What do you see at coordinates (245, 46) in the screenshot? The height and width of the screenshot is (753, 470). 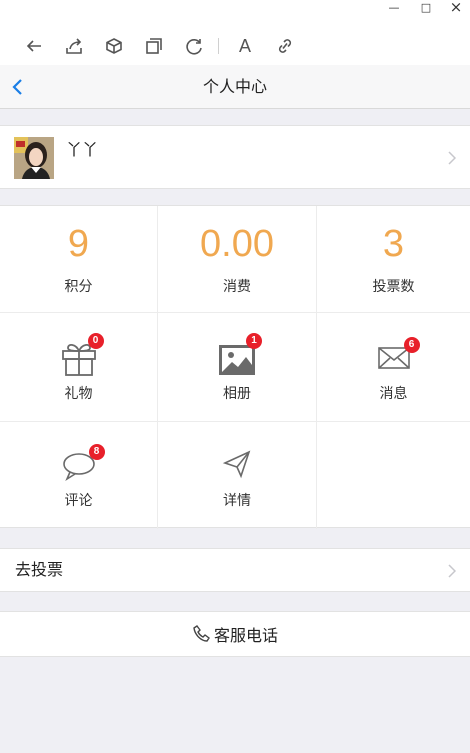 I see `font-icon: A` at bounding box center [245, 46].